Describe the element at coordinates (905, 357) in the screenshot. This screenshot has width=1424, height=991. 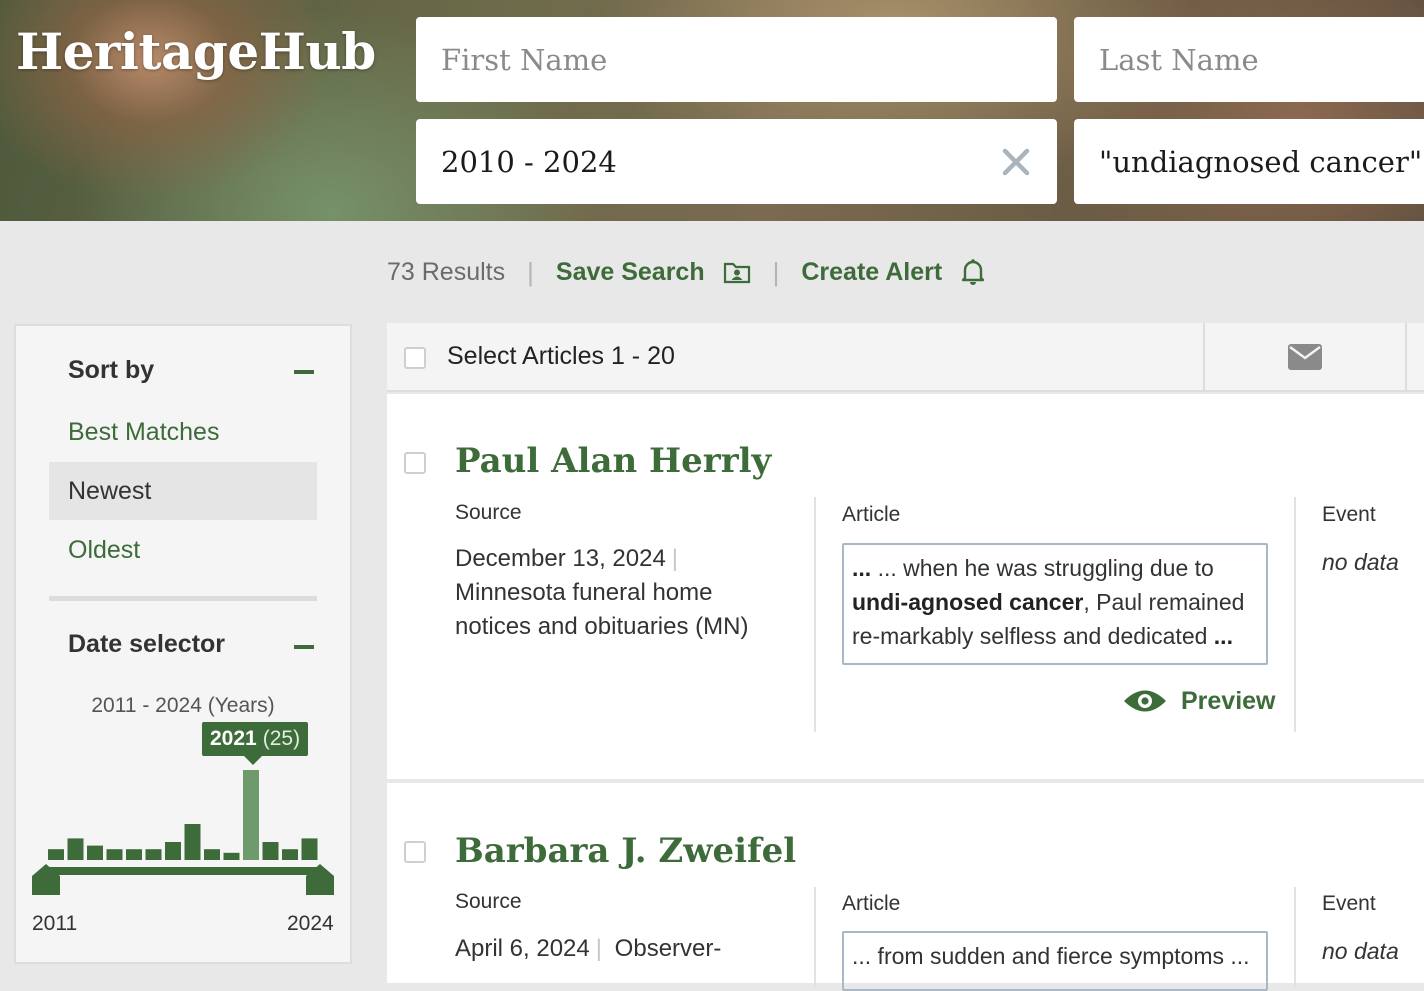
I see `list-header: Select Articles 1 - 20` at that location.